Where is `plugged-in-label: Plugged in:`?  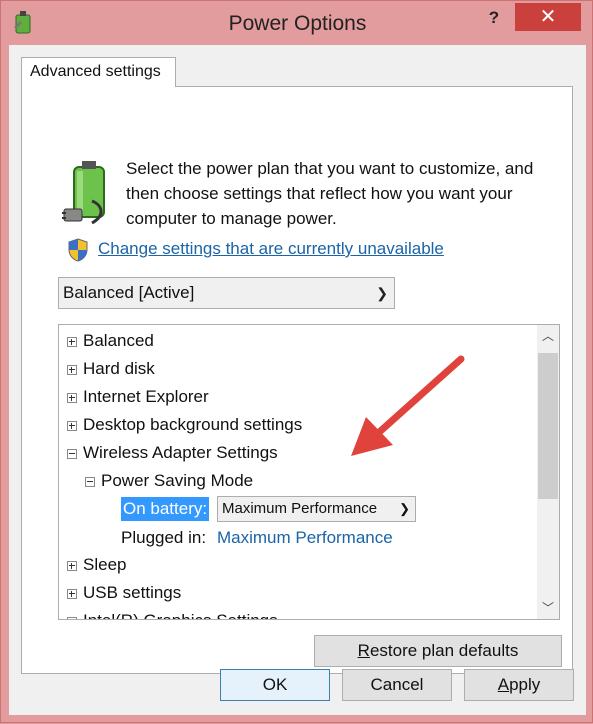 plugged-in-label: Plugged in: is located at coordinates (164, 537).